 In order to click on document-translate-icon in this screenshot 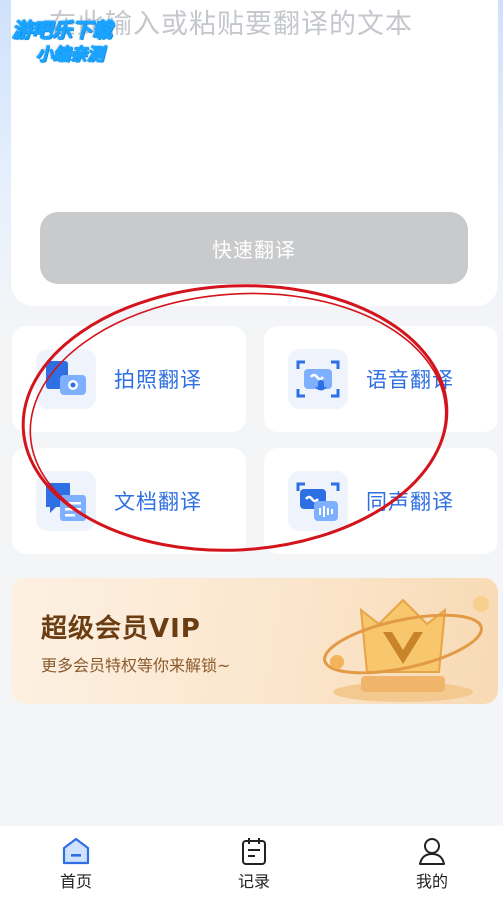, I will do `click(66, 501)`.